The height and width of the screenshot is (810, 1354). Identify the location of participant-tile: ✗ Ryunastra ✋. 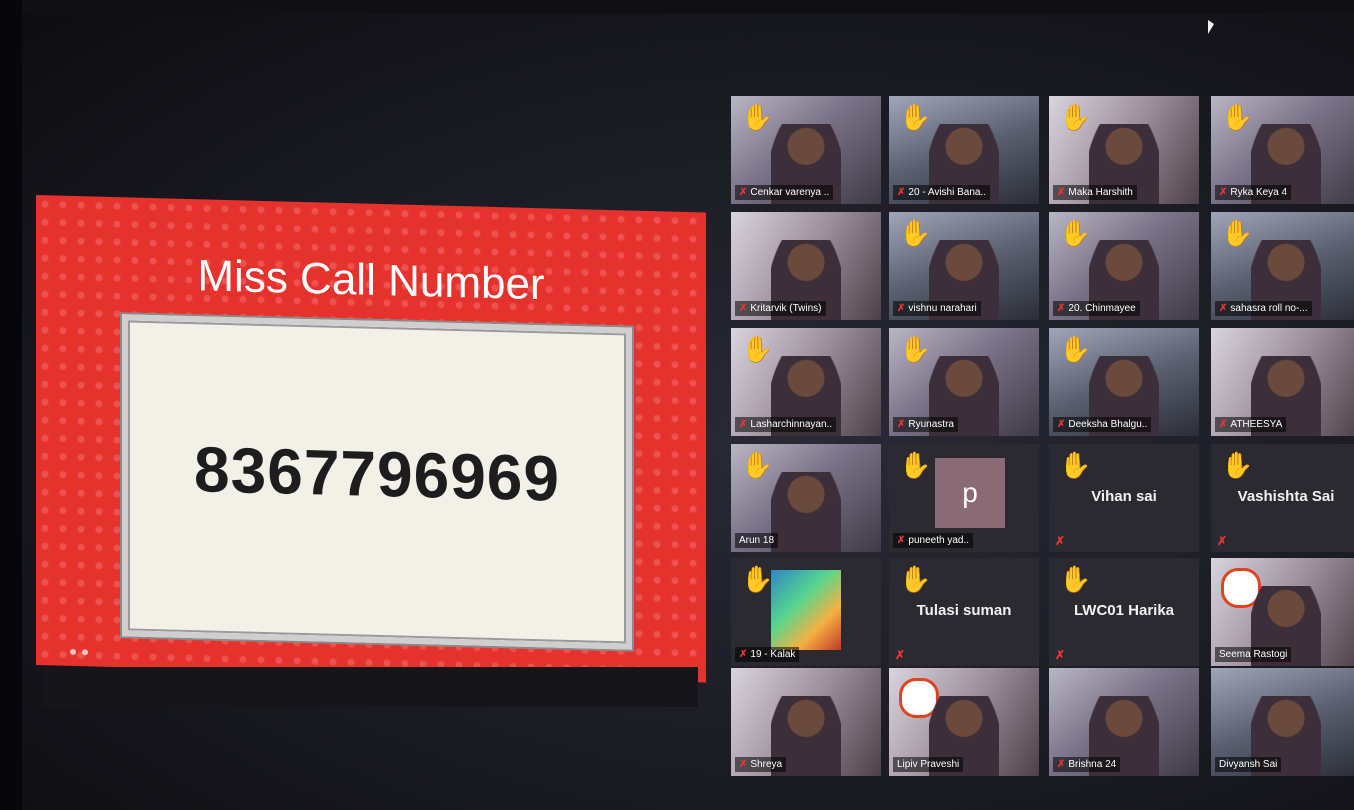
(964, 382).